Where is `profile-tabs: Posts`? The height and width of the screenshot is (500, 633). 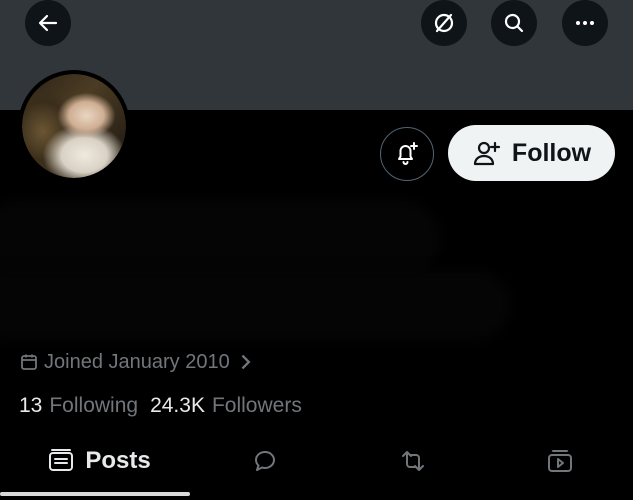 profile-tabs: Posts is located at coordinates (316, 464).